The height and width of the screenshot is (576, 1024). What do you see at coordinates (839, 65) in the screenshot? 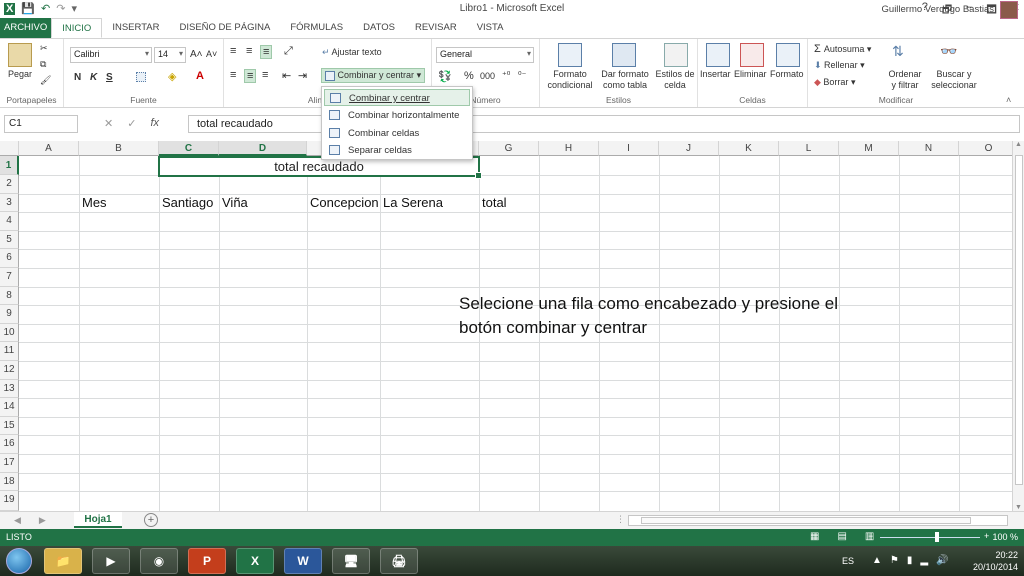
I see `fill-button: ⬇ Rellenar ▾` at bounding box center [839, 65].